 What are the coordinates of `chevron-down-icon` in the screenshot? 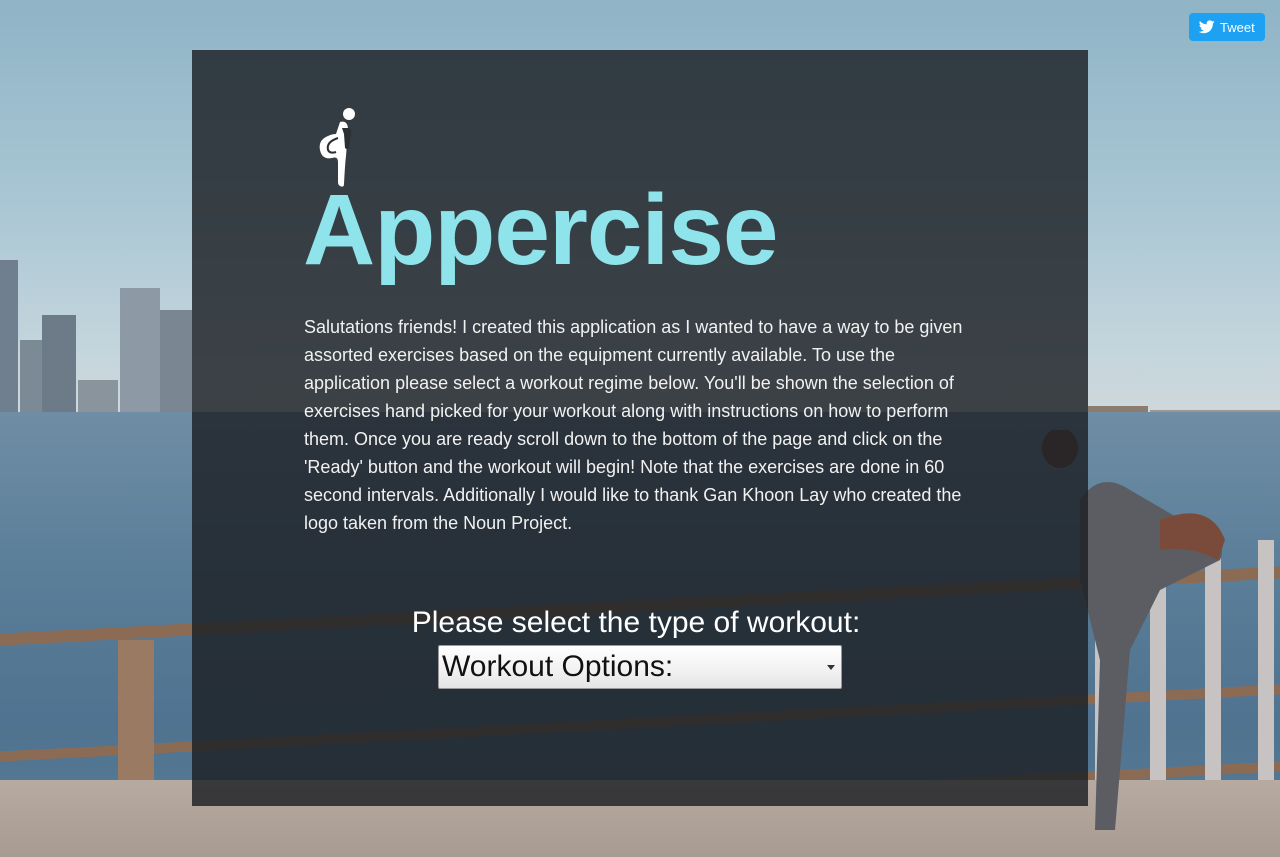 It's located at (831, 667).